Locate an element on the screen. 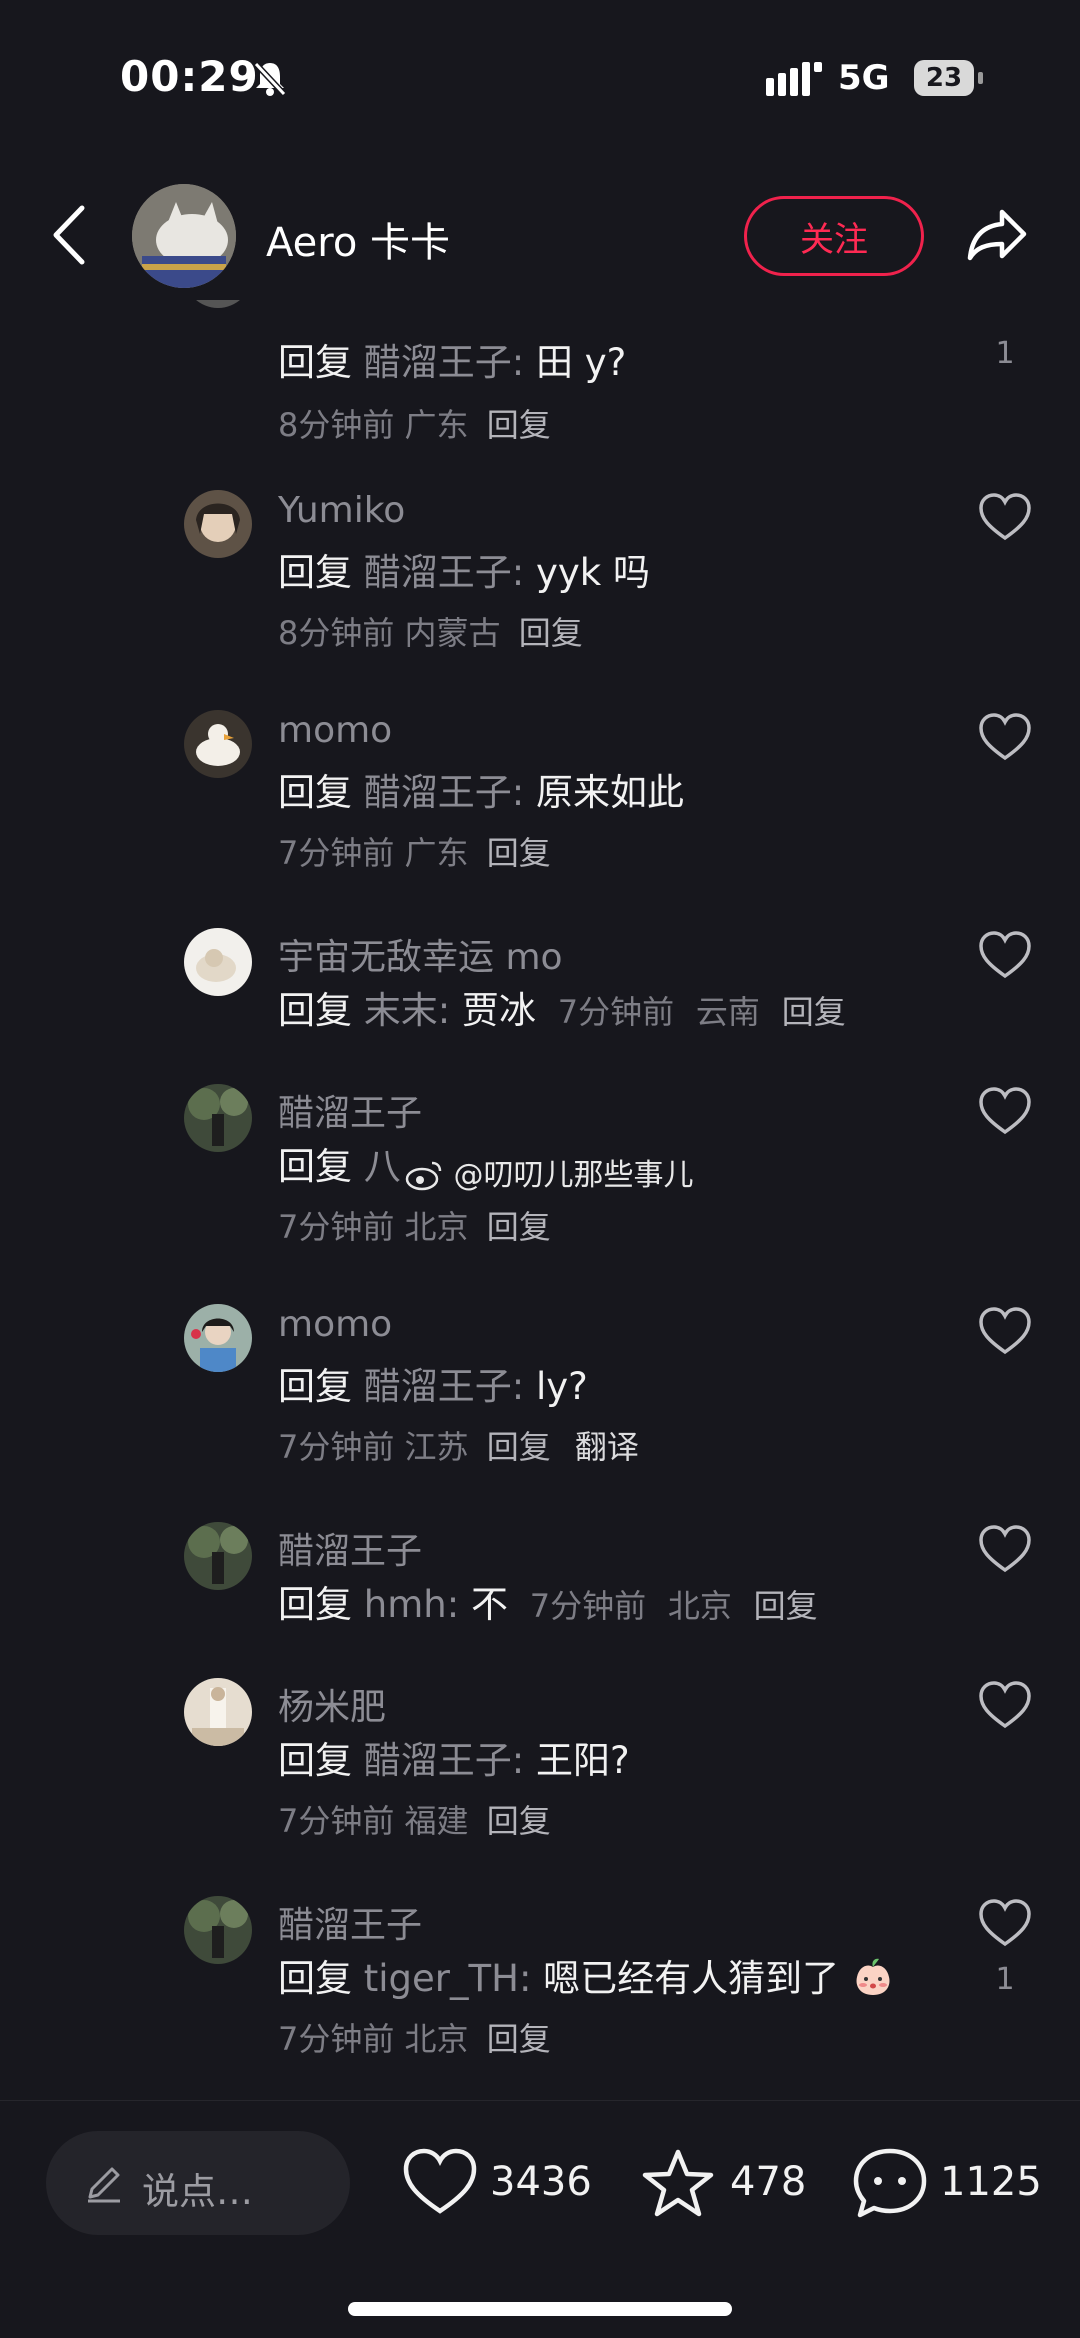 The width and height of the screenshot is (1080, 2338). like-button: 3436 is located at coordinates (502, 2183).